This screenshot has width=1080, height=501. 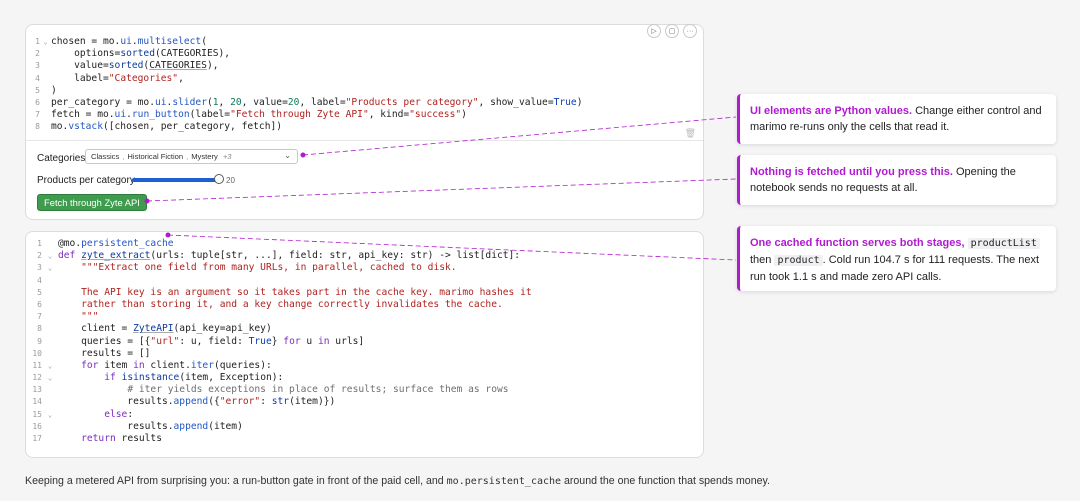 What do you see at coordinates (364, 66) in the screenshot?
I see `code-line: 3 value=sorted(CATEGORIES),` at bounding box center [364, 66].